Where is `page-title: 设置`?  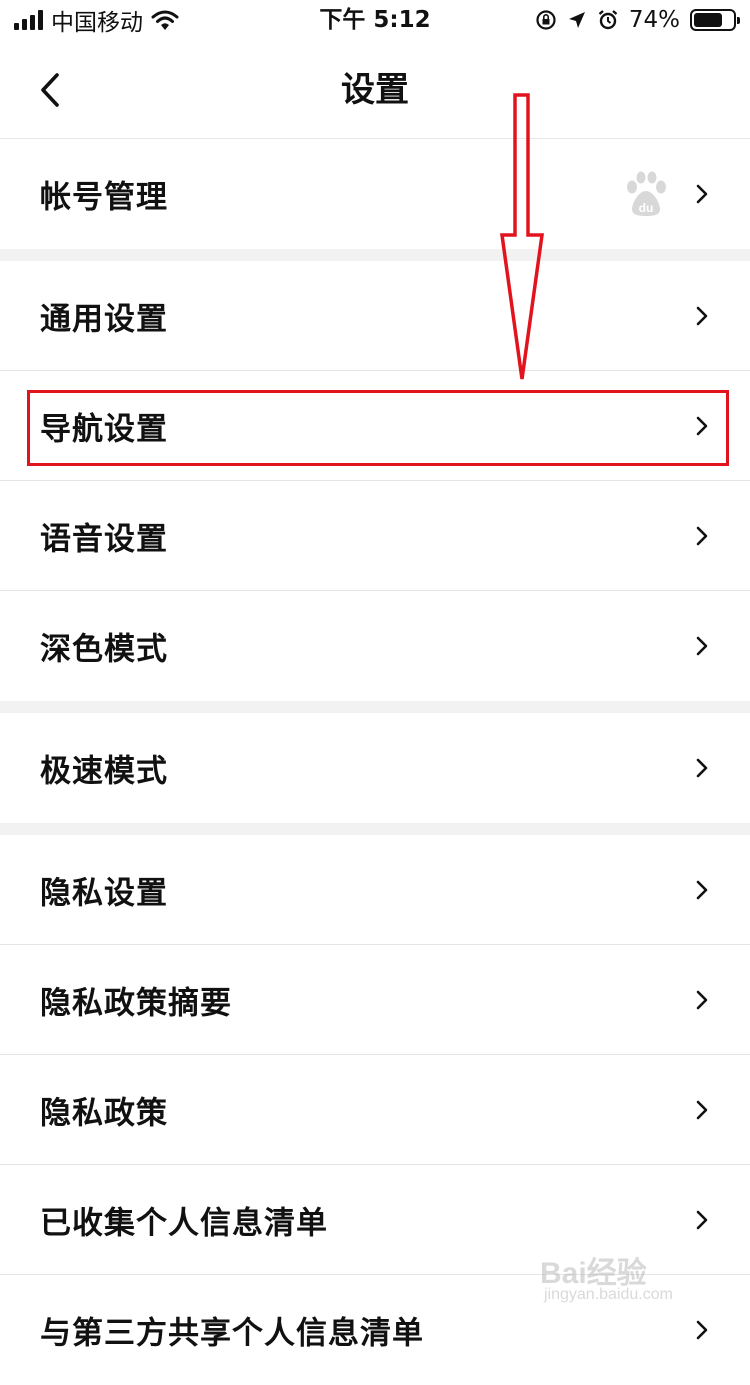
page-title: 设置 is located at coordinates (375, 90).